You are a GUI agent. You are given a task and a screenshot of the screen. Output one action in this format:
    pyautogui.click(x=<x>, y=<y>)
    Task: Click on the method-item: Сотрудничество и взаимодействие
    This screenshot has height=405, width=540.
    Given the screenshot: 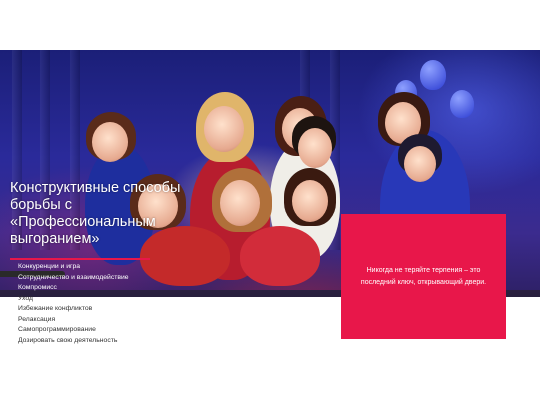 What is the action you would take?
    pyautogui.click(x=73, y=277)
    